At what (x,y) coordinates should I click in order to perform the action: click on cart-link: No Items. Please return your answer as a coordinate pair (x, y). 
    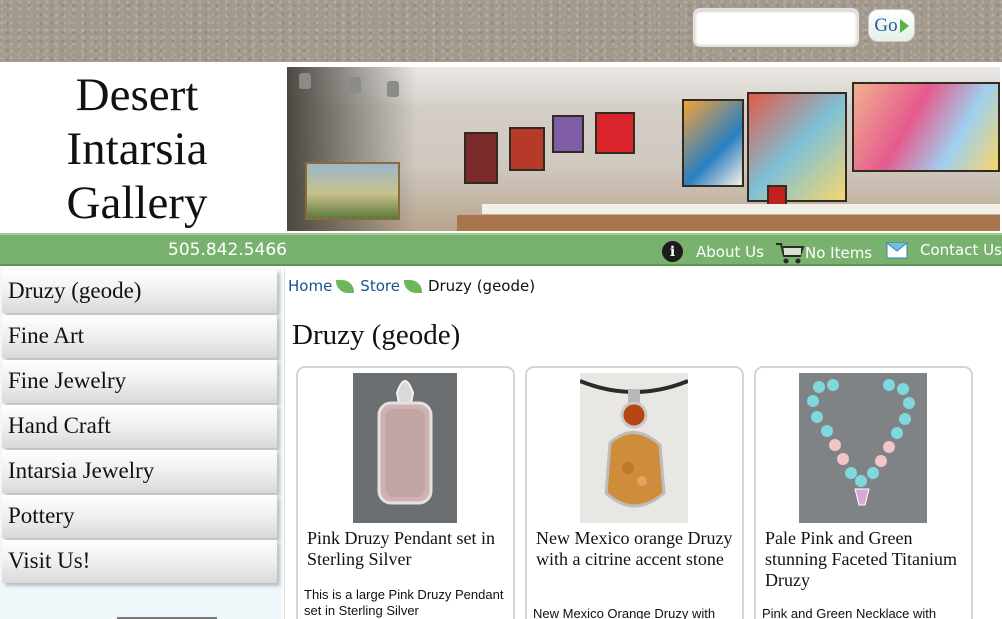
    Looking at the image, I should click on (823, 253).